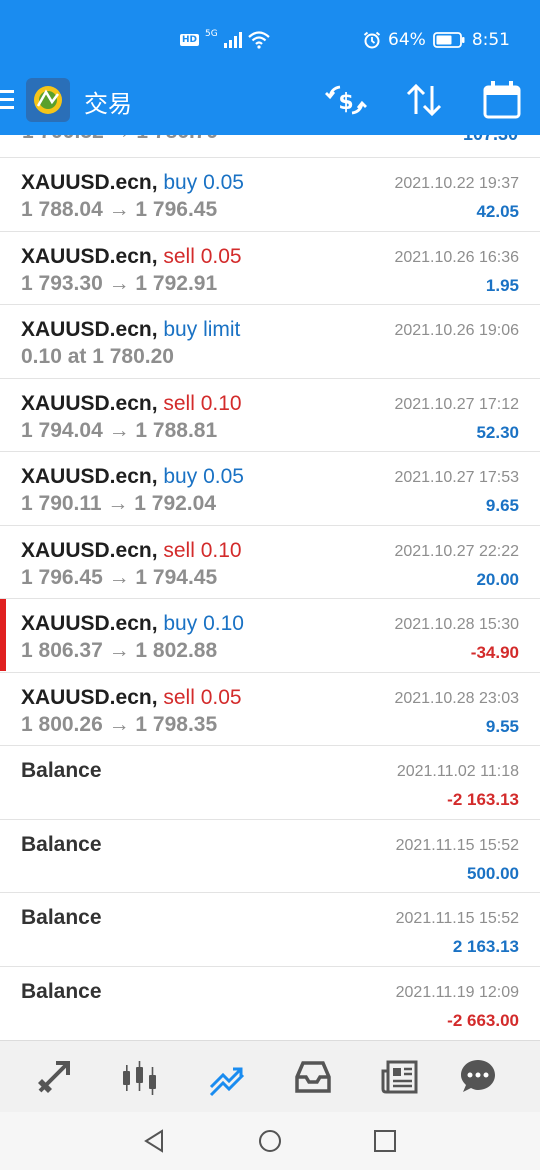 The width and height of the screenshot is (540, 1170). Describe the element at coordinates (457, 771) in the screenshot. I see `balance-date: 2021.11.02 11:18` at that location.